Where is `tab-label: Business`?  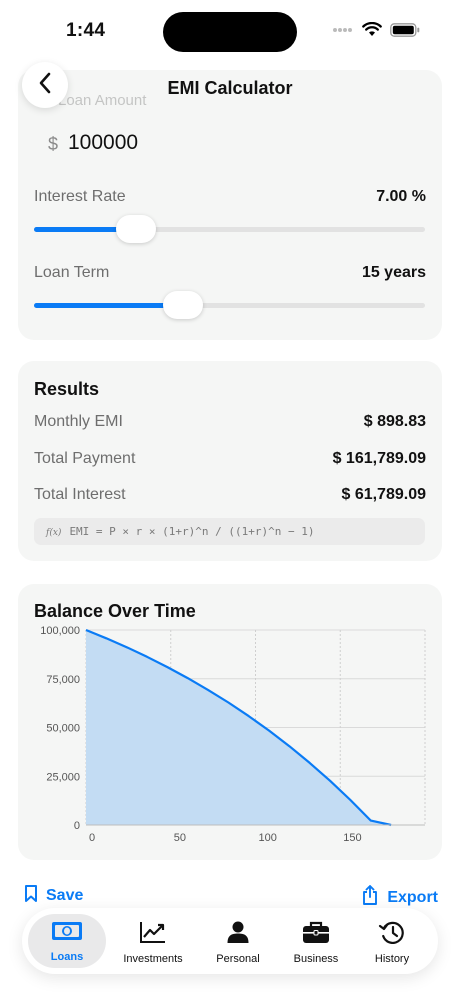
tab-label: Business is located at coordinates (316, 959).